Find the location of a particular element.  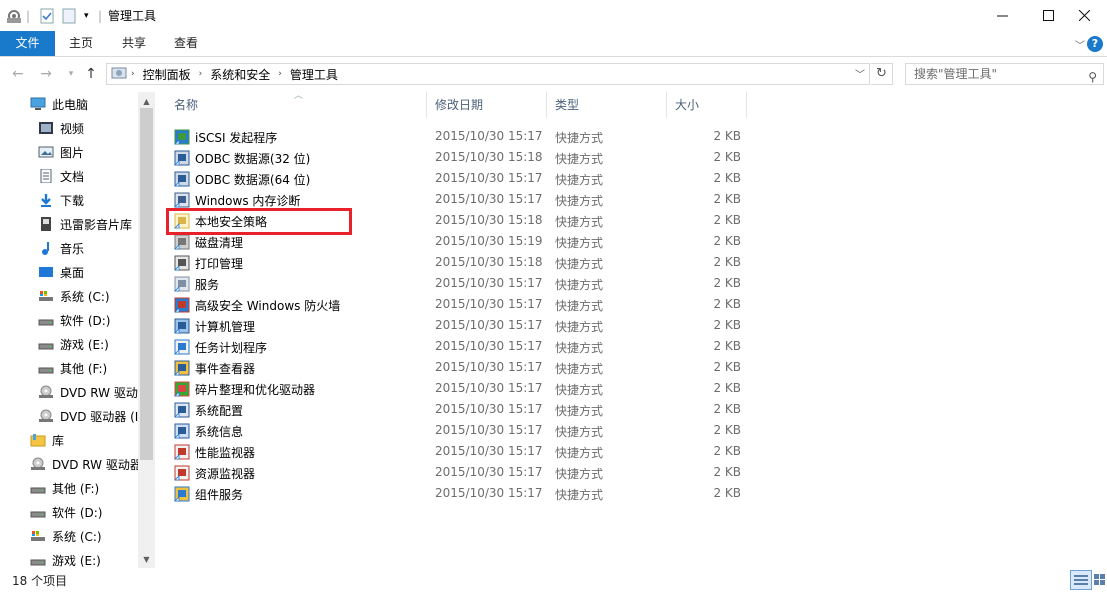

recent-locations-icon: ▾ is located at coordinates (71, 74).